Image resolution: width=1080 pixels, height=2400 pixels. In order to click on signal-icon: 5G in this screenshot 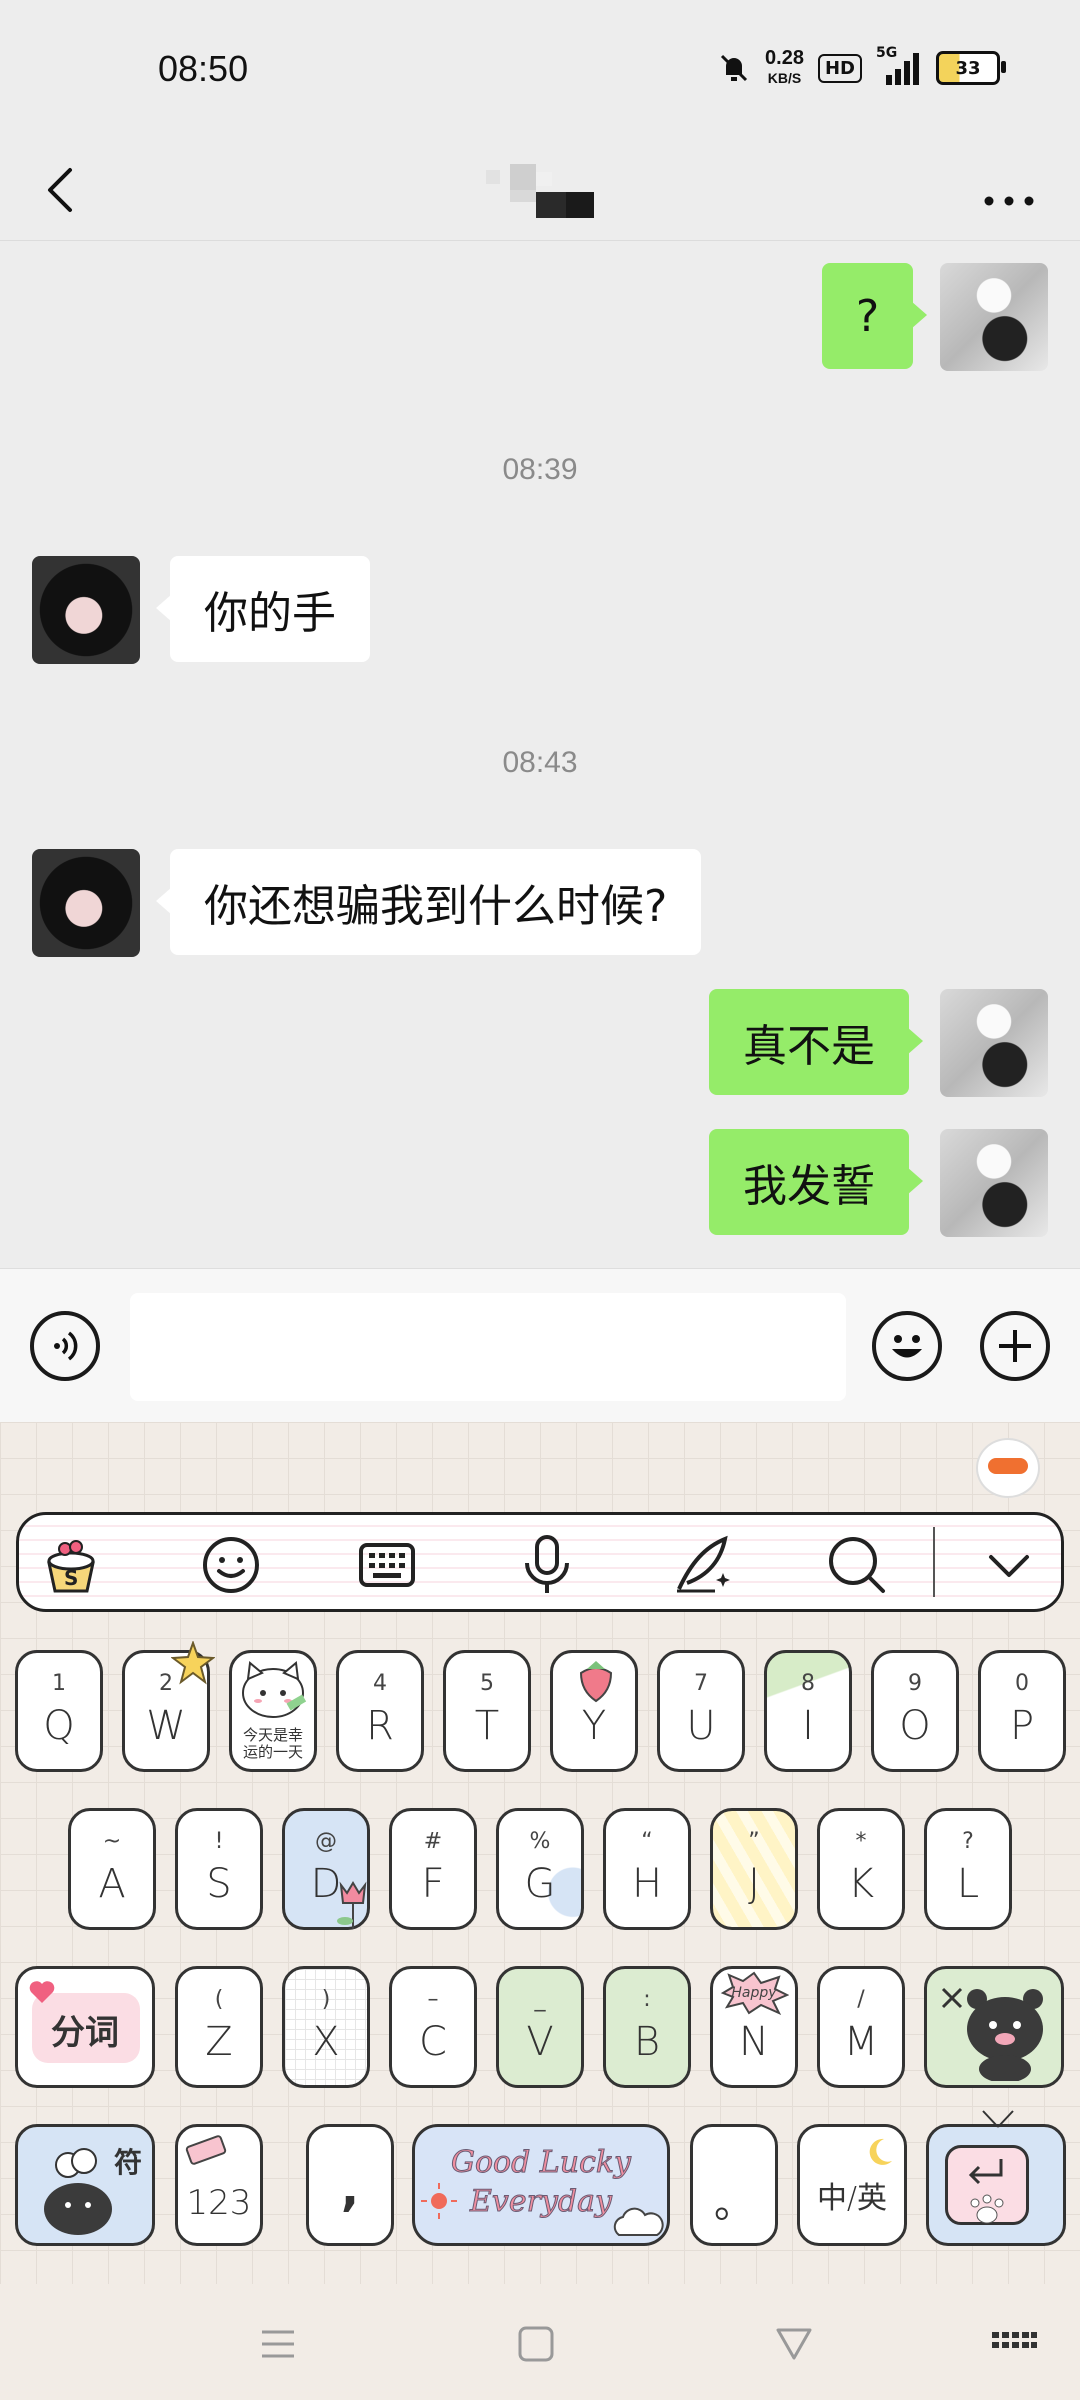, I will do `click(899, 65)`.